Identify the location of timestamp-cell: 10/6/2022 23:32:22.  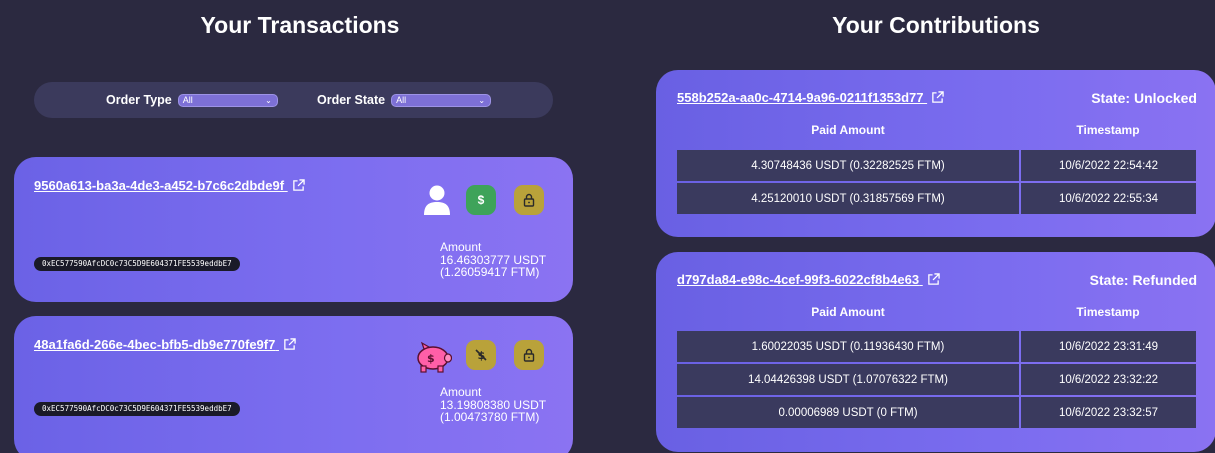
(1108, 379).